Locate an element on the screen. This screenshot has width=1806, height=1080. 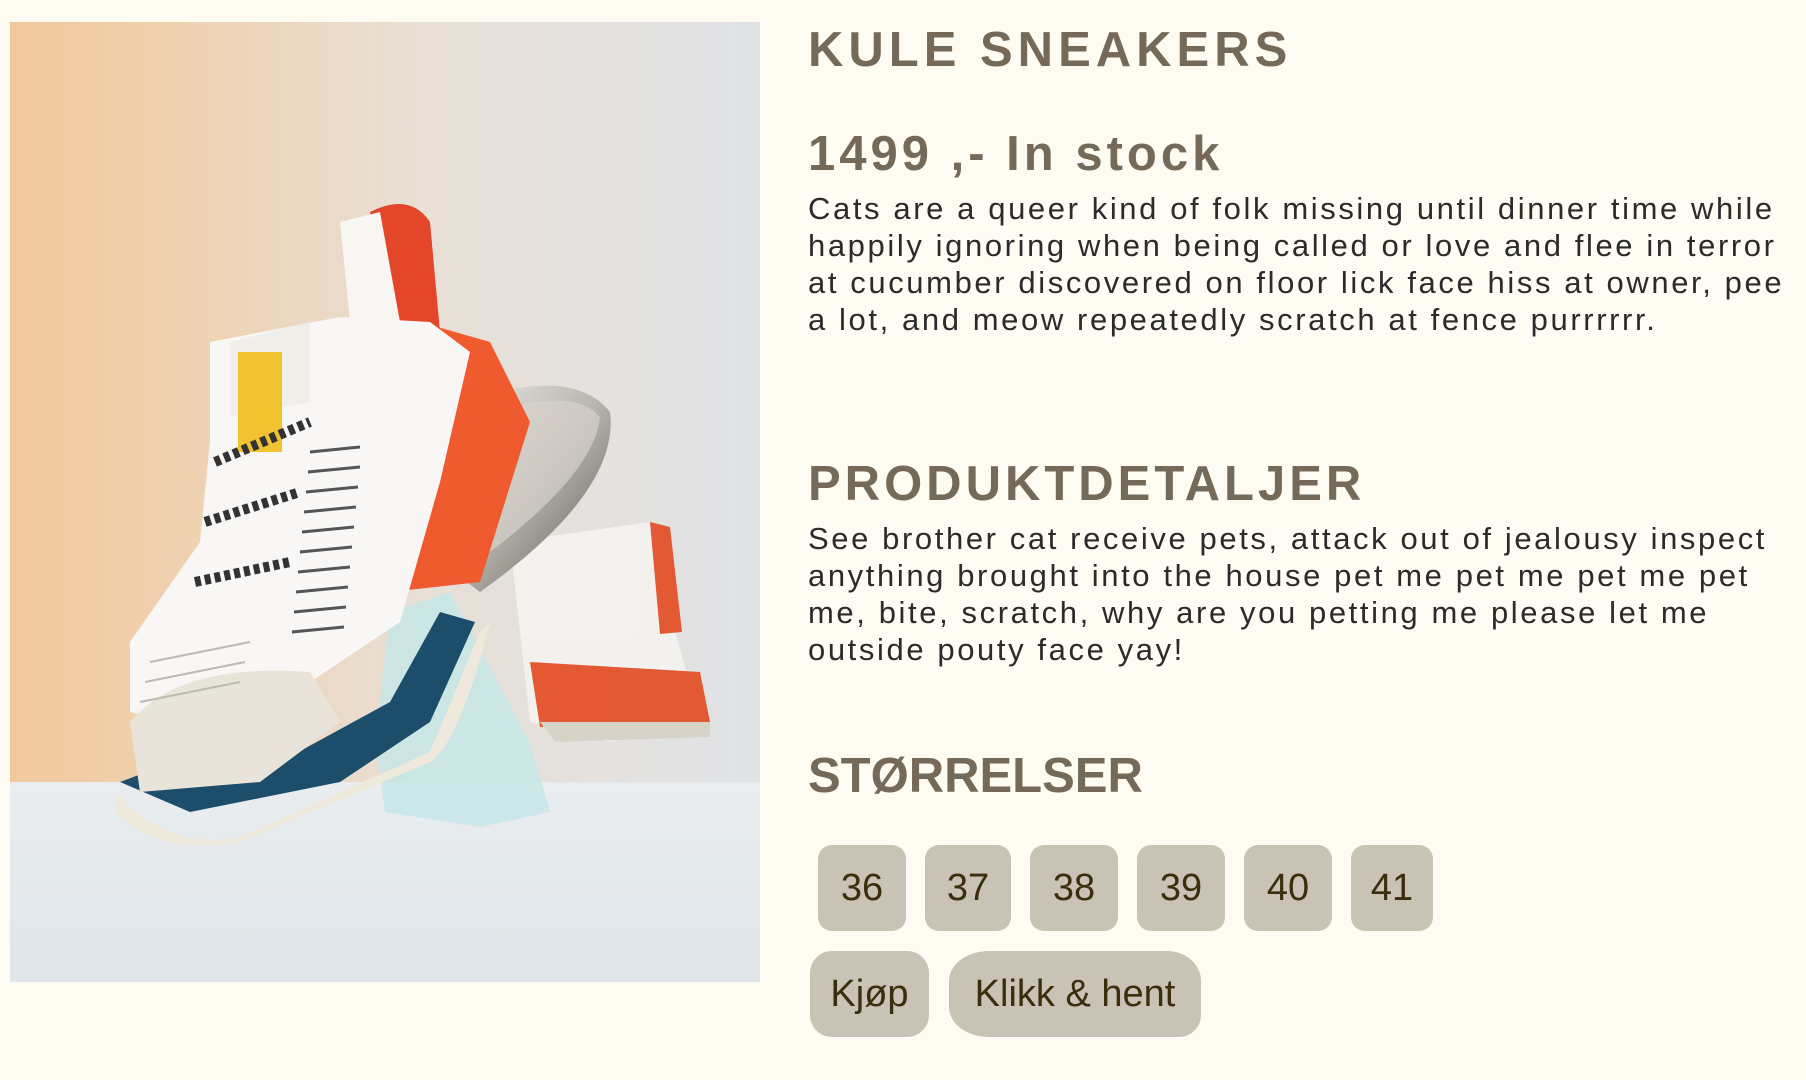
size-button-37: 37 is located at coordinates (968, 888).